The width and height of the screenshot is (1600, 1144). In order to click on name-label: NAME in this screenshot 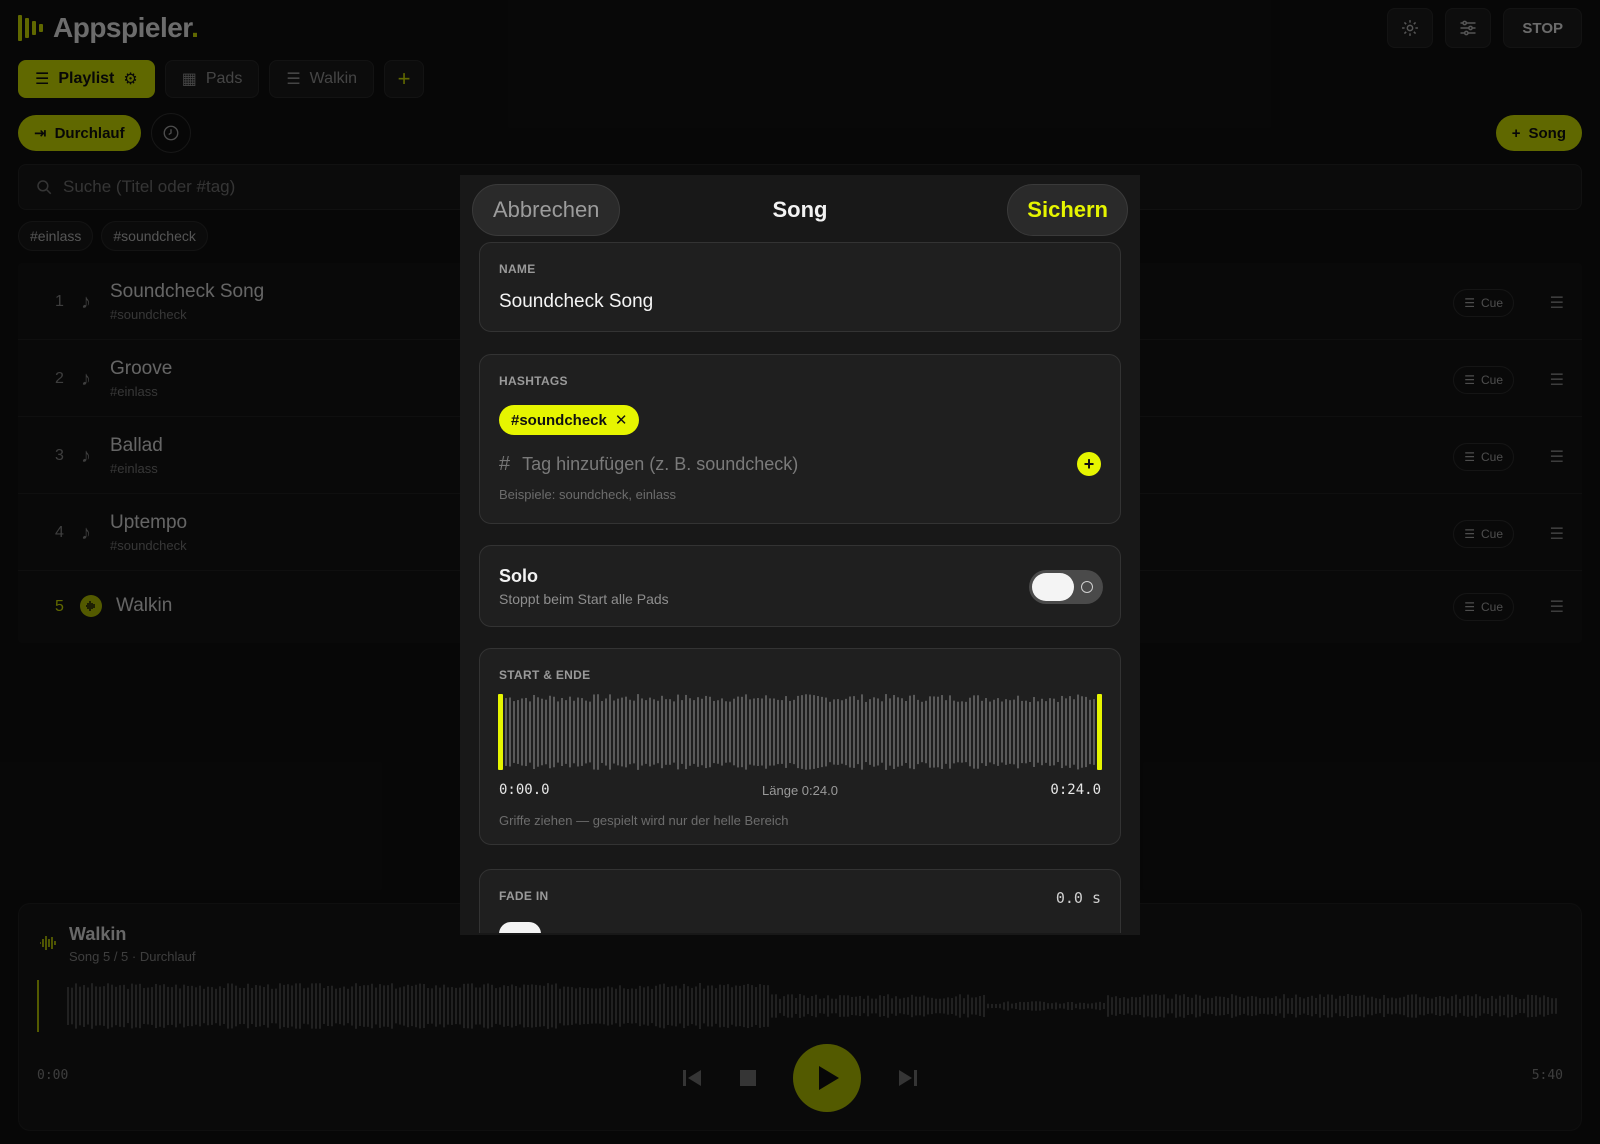, I will do `click(517, 269)`.